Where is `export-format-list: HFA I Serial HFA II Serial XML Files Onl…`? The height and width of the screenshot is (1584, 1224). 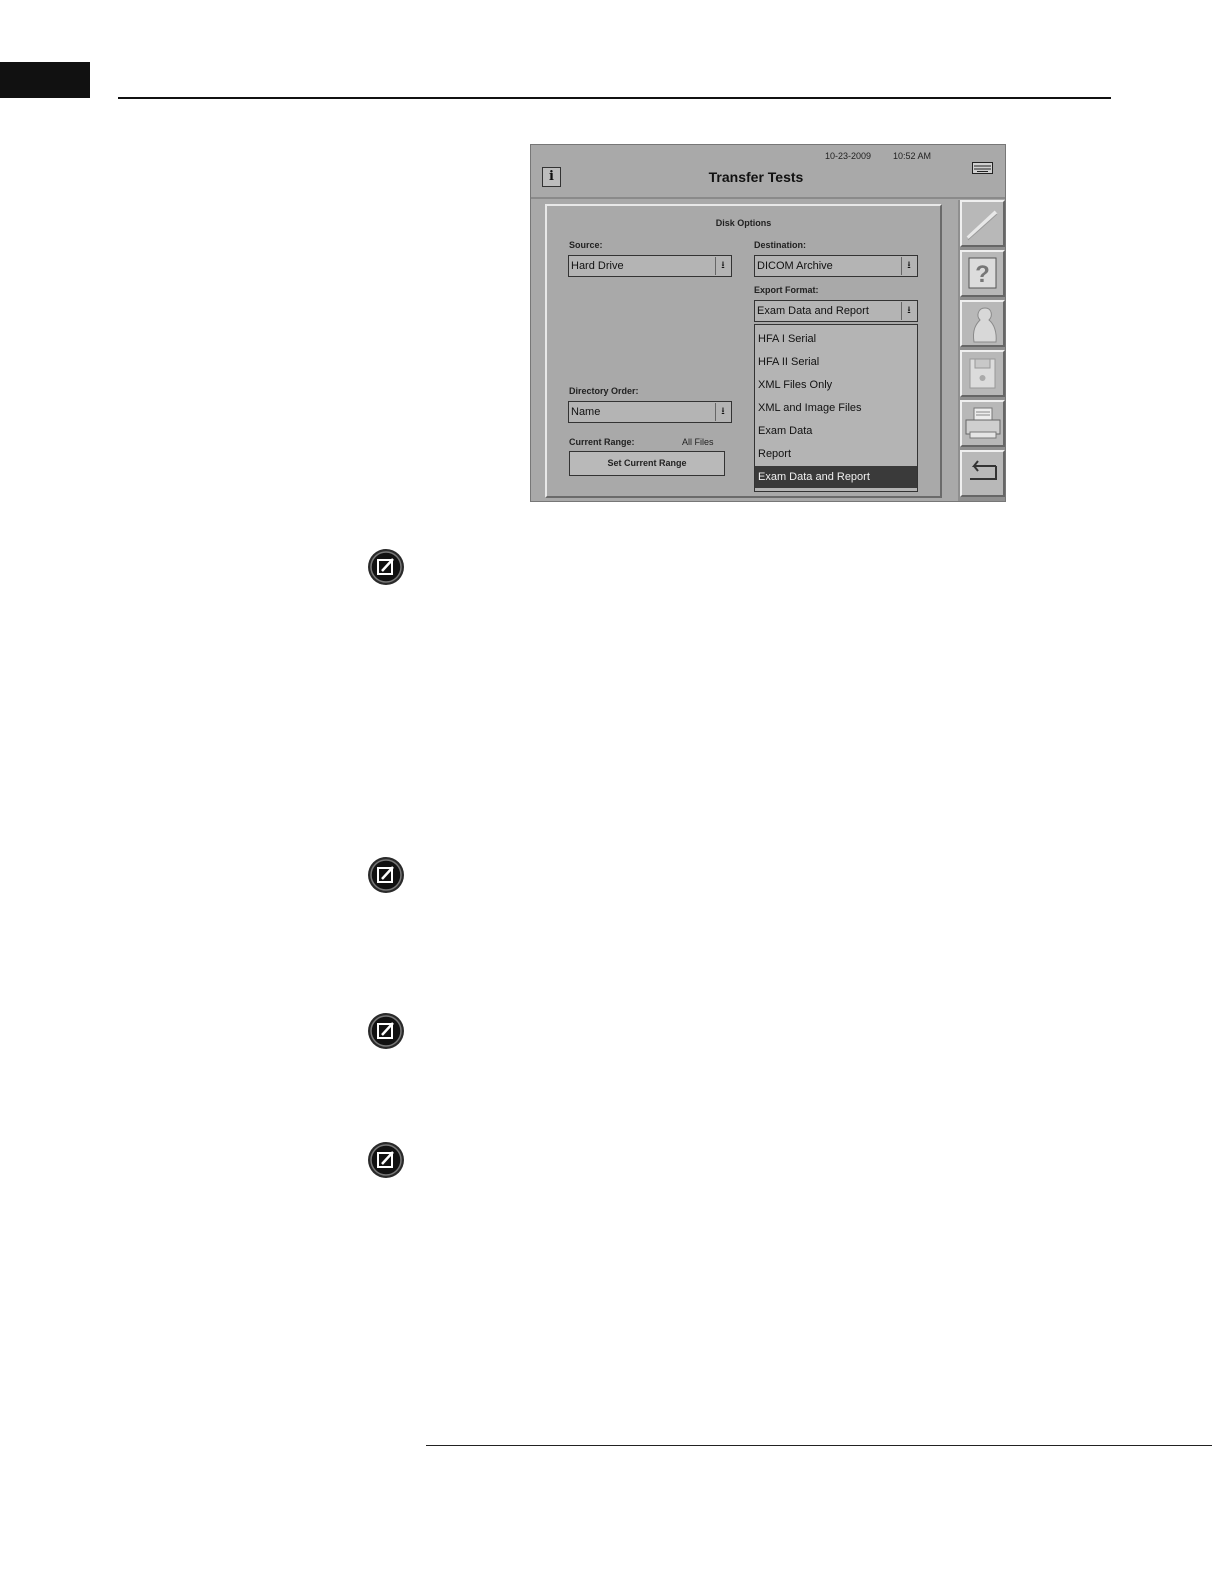 export-format-list: HFA I Serial HFA II Serial XML Files Onl… is located at coordinates (836, 408).